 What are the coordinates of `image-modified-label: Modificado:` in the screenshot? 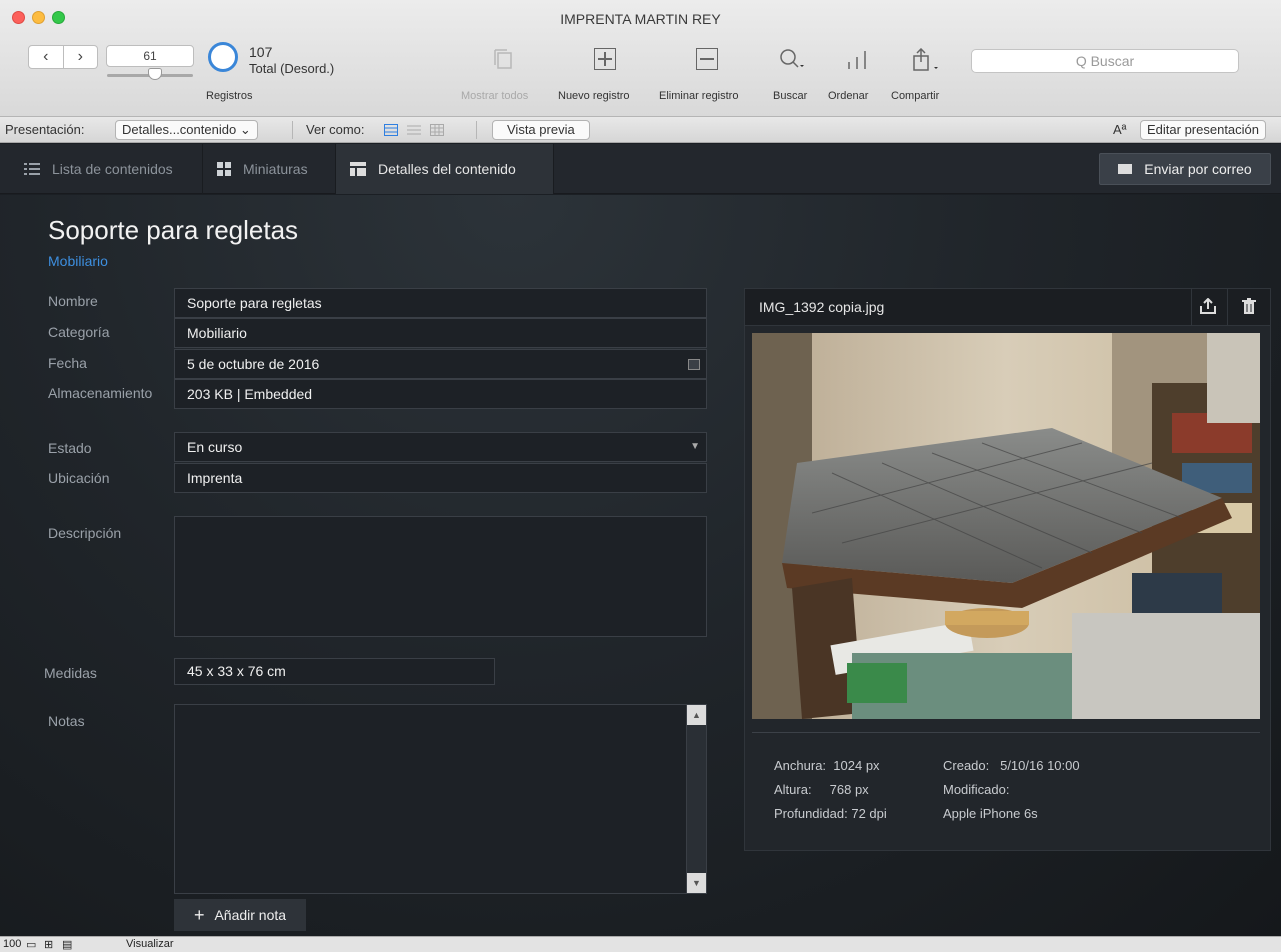 It's located at (976, 789).